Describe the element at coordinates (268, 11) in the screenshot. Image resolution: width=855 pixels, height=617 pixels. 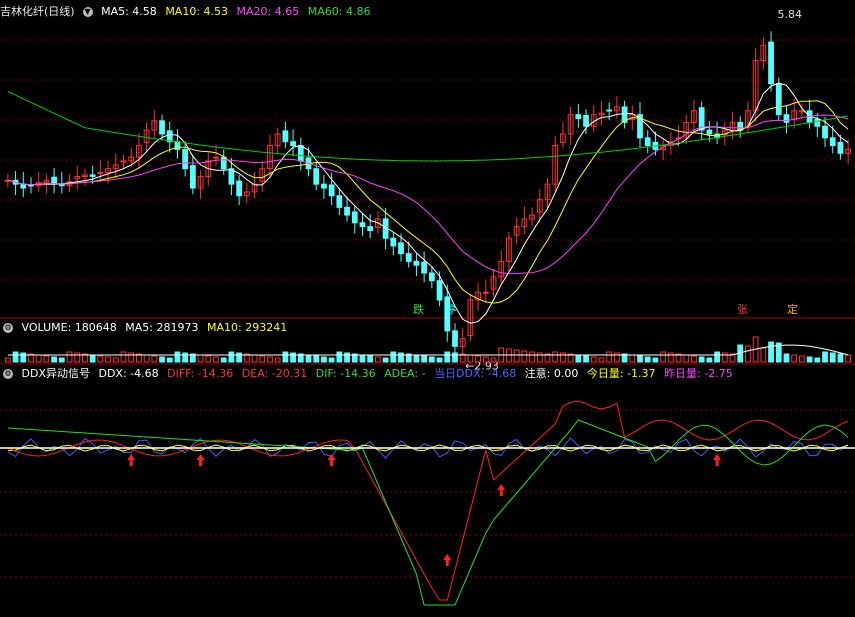
I see `ma20-label: MA20: 4.65` at that location.